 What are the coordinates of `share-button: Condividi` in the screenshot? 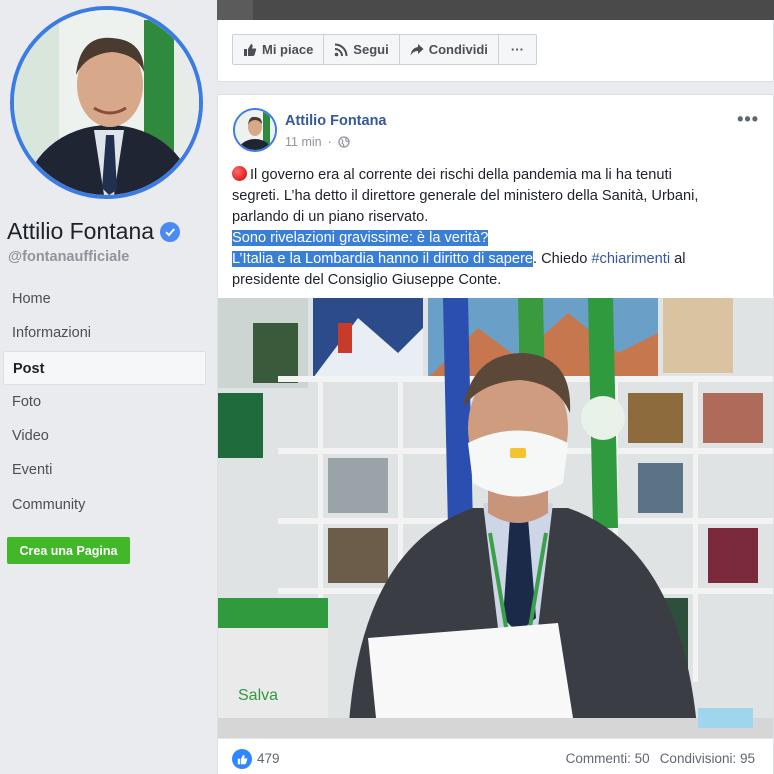 It's located at (449, 49).